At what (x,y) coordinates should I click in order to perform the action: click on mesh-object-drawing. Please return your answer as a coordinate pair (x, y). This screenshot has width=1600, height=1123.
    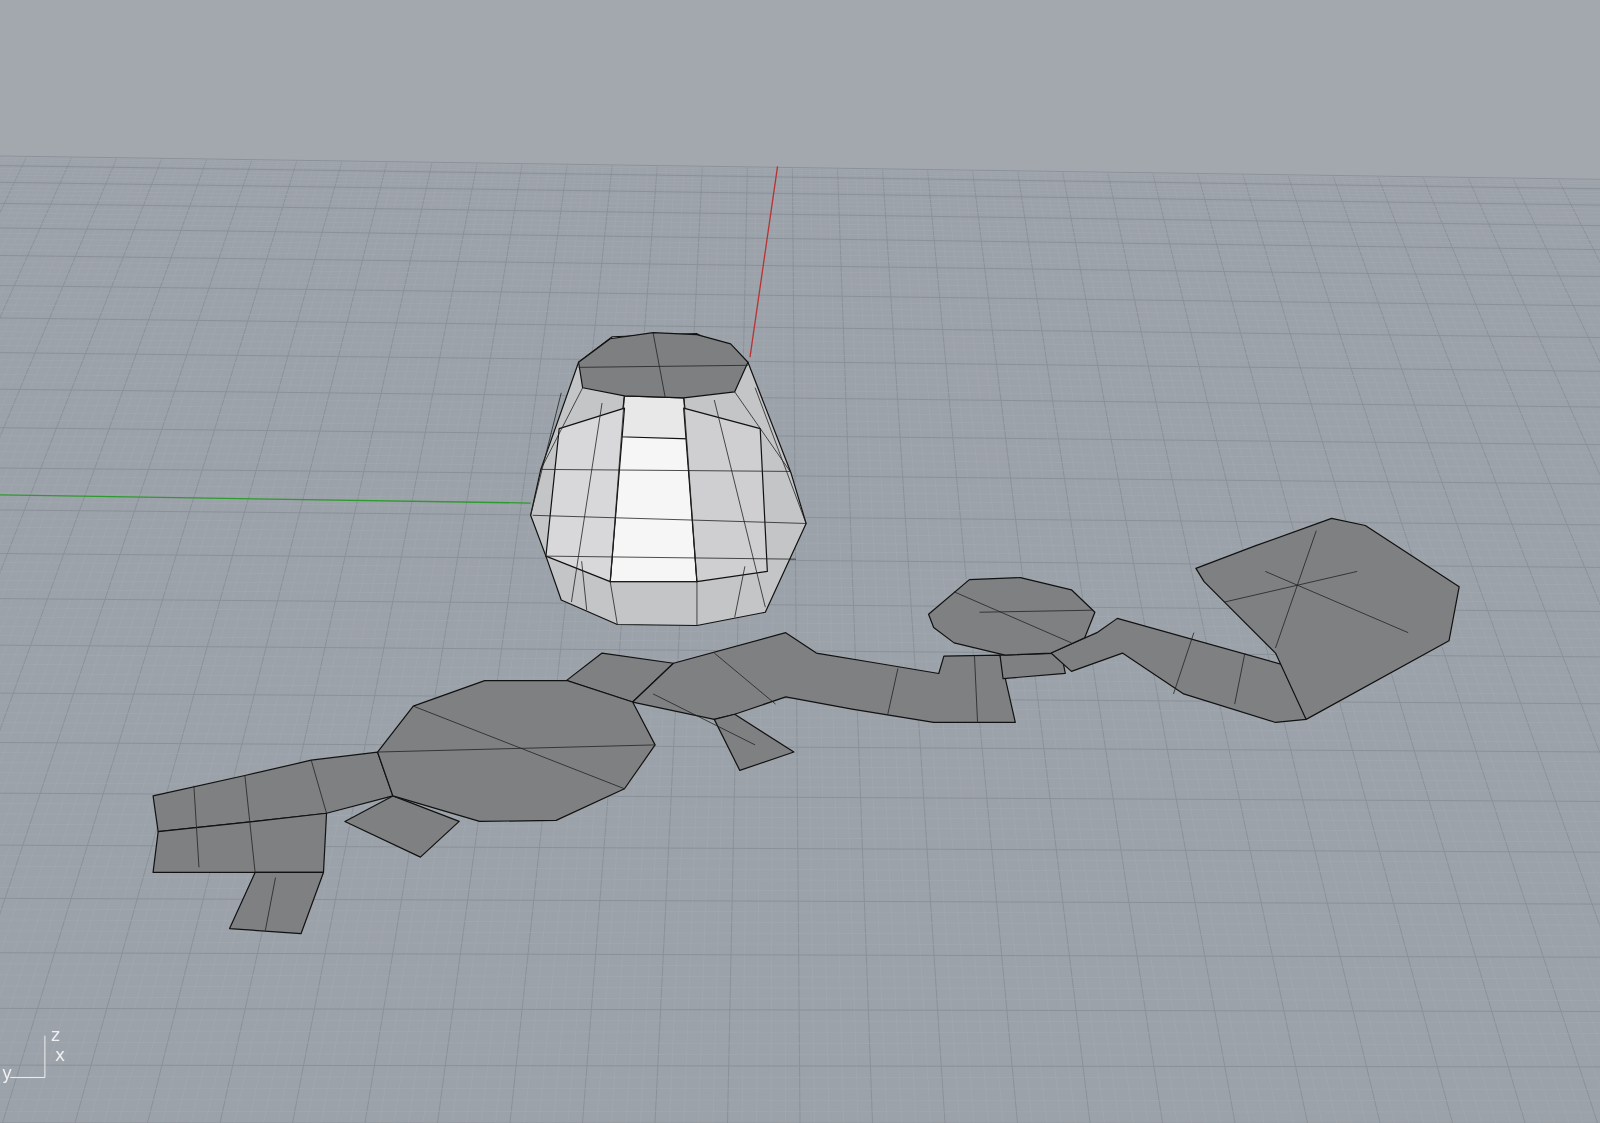
    Looking at the image, I should click on (668, 479).